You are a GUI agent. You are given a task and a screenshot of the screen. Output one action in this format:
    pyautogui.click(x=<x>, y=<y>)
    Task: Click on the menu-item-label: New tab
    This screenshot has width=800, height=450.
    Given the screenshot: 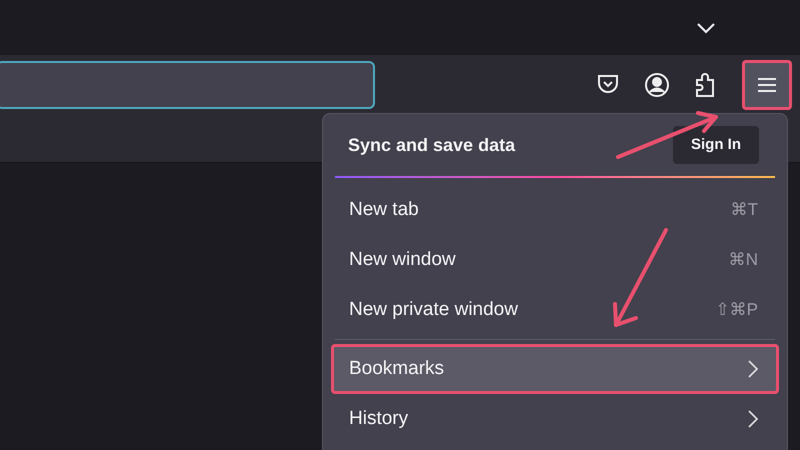 What is the action you would take?
    pyautogui.click(x=384, y=210)
    